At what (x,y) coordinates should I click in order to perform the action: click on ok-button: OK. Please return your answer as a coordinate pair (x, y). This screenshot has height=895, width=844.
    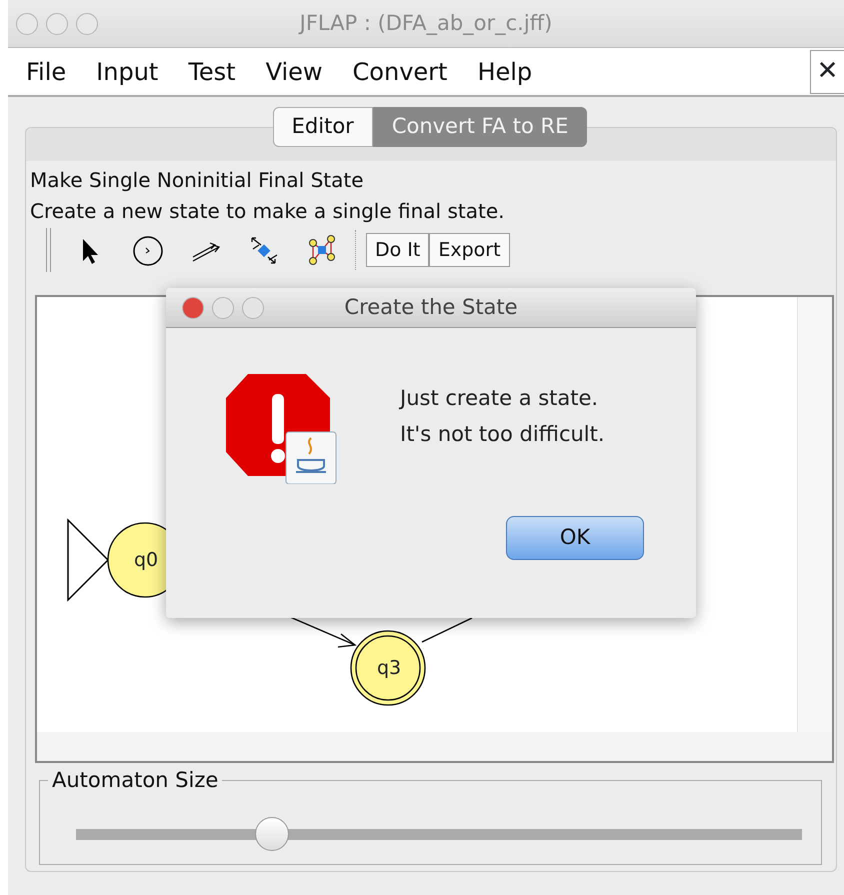
    Looking at the image, I should click on (575, 538).